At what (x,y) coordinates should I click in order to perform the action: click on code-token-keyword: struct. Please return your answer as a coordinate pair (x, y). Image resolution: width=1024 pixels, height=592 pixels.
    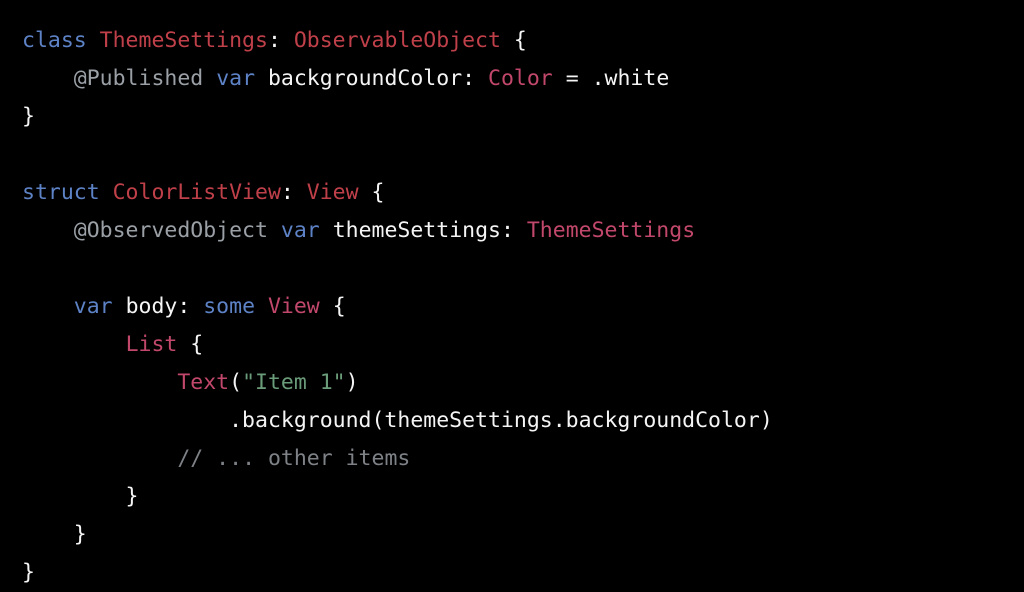
    Looking at the image, I should click on (67, 192).